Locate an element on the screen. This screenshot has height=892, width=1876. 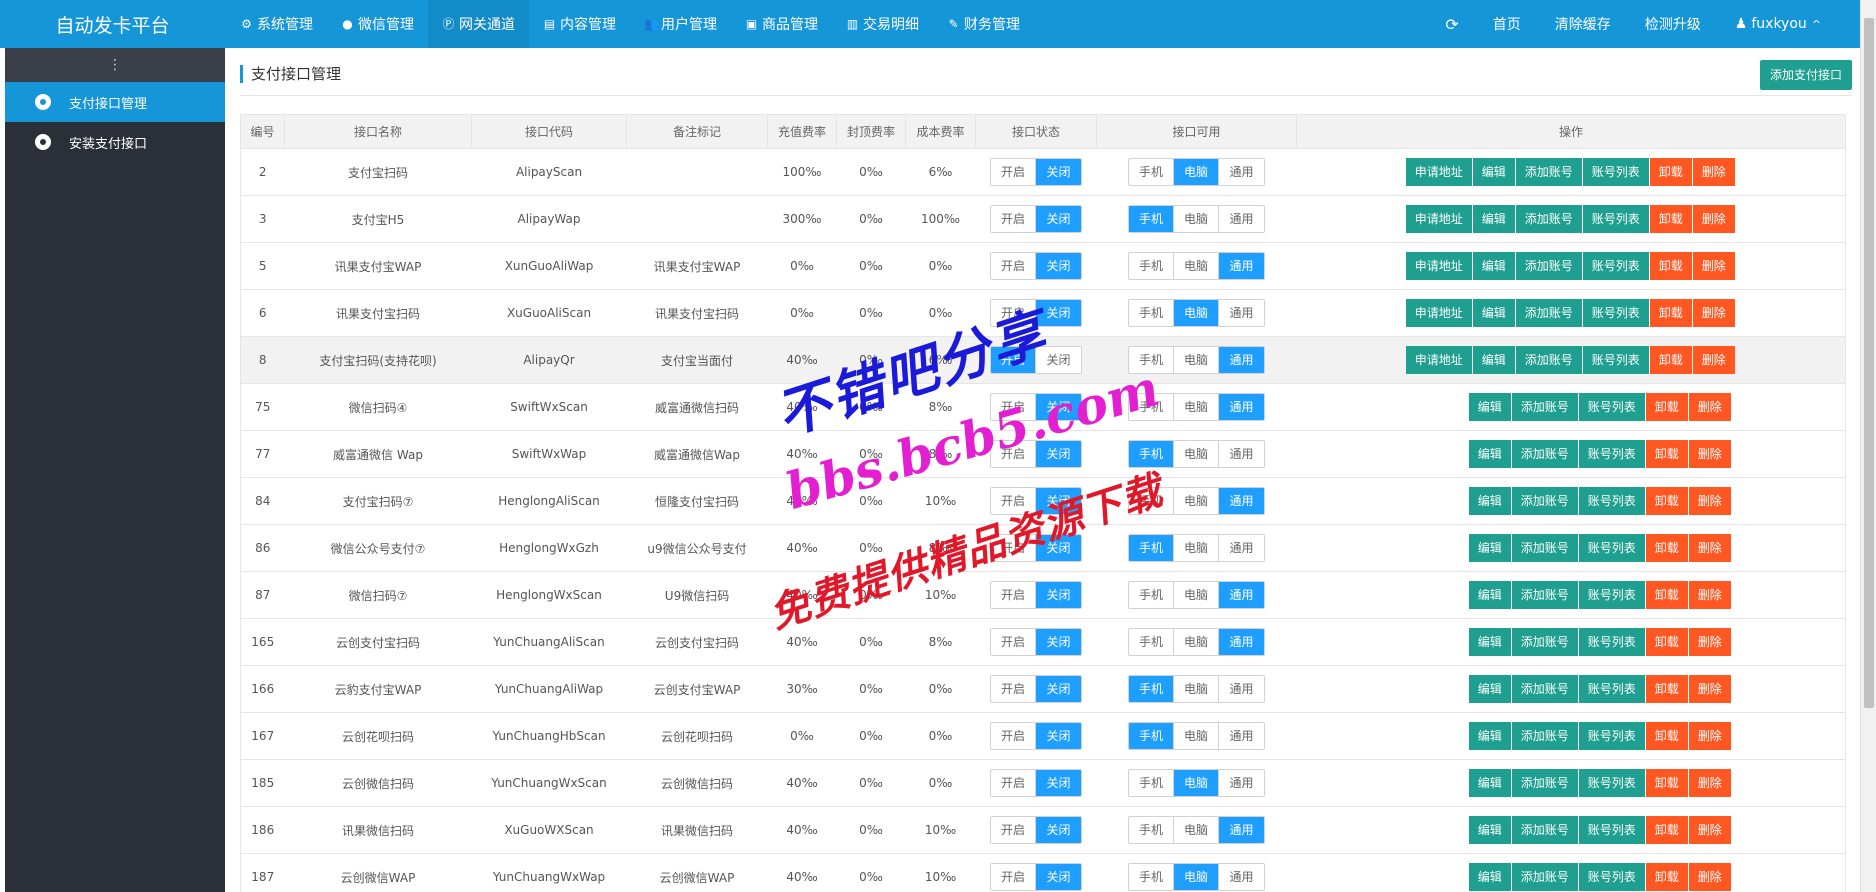
topnav-item-2: Ⓟ 网关通道 is located at coordinates (478, 24).